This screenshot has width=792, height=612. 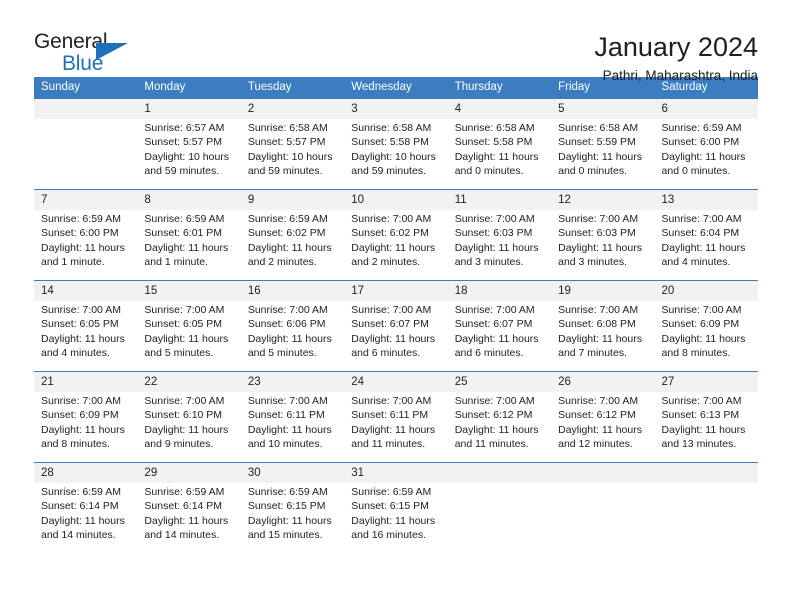 I want to click on general-blue-logo: General Blue, so click(x=109, y=54).